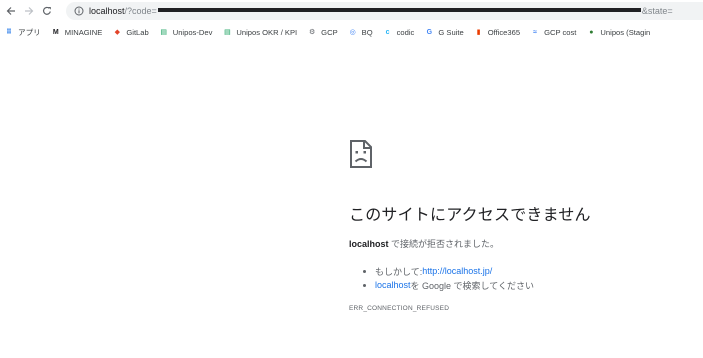 The image size is (703, 358). What do you see at coordinates (478, 32) in the screenshot?
I see `office-icon: ▮` at bounding box center [478, 32].